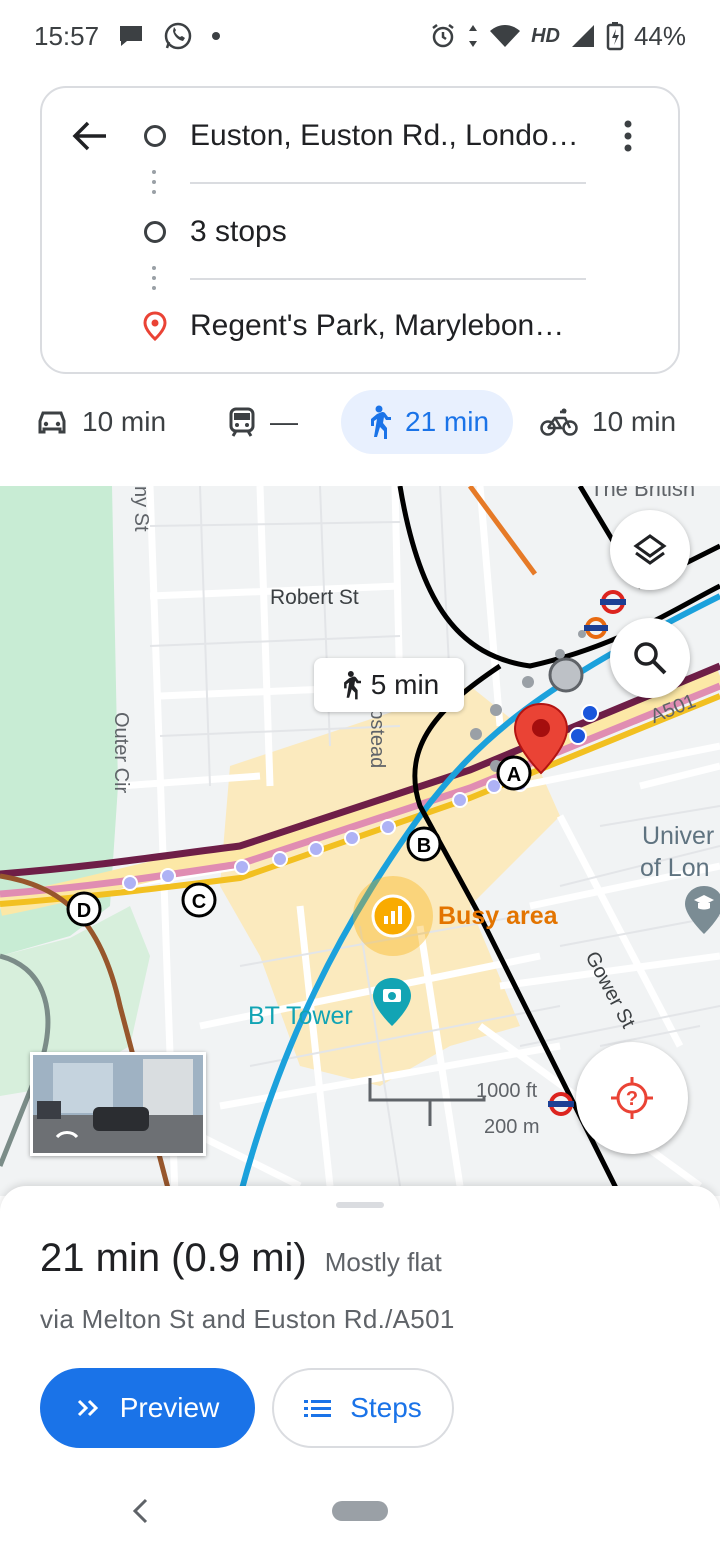 This screenshot has height=1560, width=720. What do you see at coordinates (155, 232) in the screenshot?
I see `stop-circle-icon` at bounding box center [155, 232].